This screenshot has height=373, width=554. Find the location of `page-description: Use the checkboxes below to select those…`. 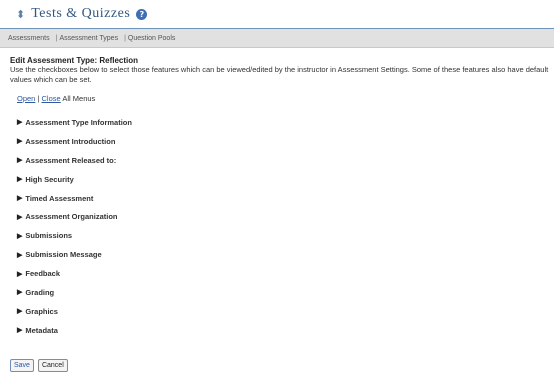

page-description: Use the checkboxes below to select those… is located at coordinates (279, 74).